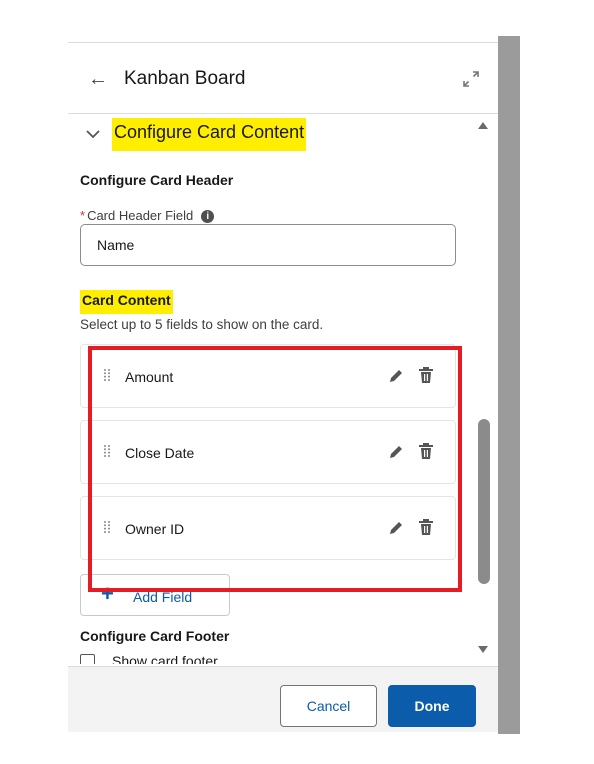 The height and width of the screenshot is (764, 594). Describe the element at coordinates (268, 245) in the screenshot. I see `card-header-field-input: Name` at that location.